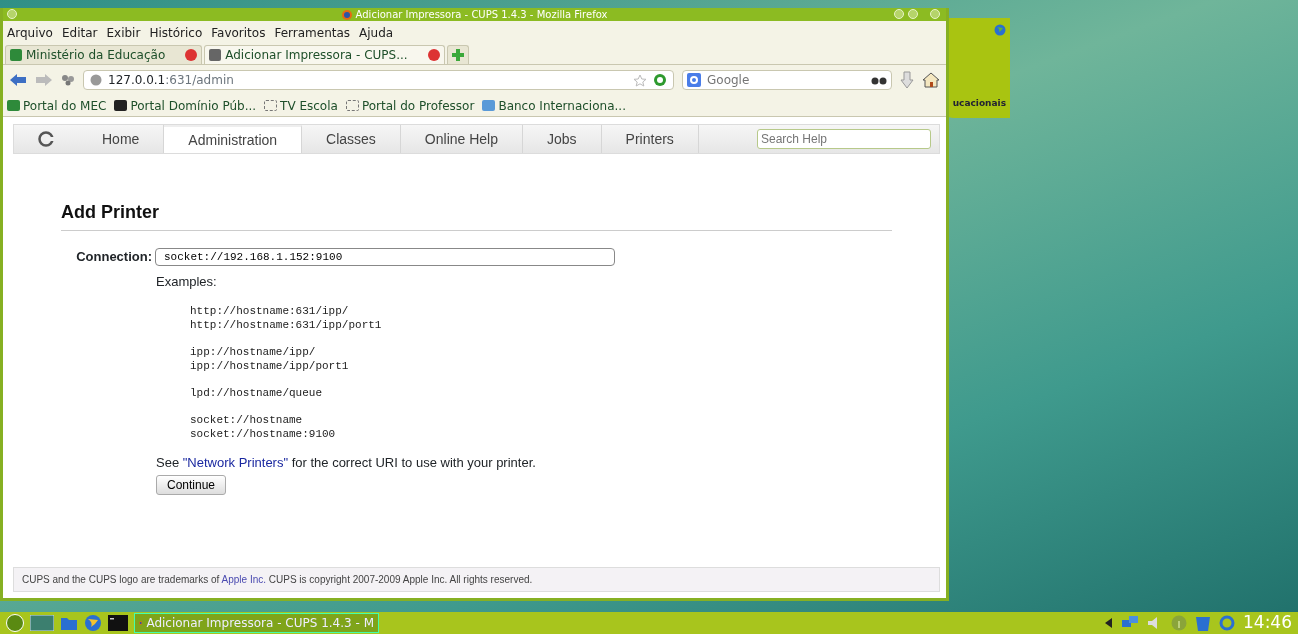  What do you see at coordinates (1227, 623) in the screenshot?
I see `lifebuoy-icon` at bounding box center [1227, 623].